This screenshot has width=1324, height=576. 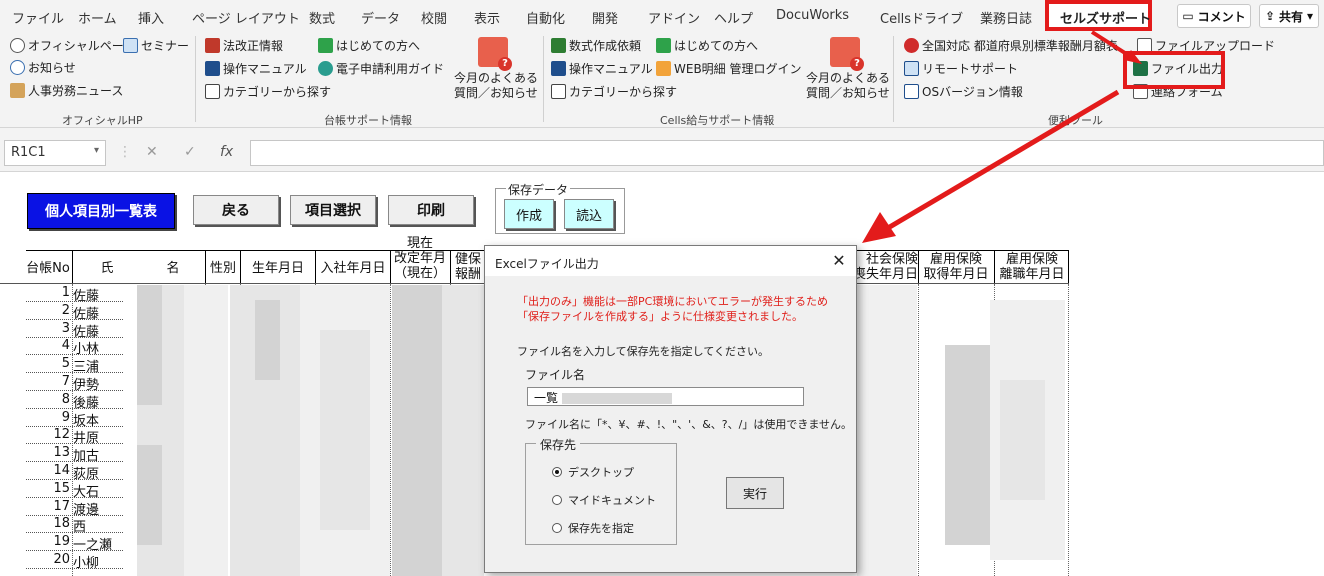 I want to click on seminar-button: セミナー, so click(x=156, y=45).